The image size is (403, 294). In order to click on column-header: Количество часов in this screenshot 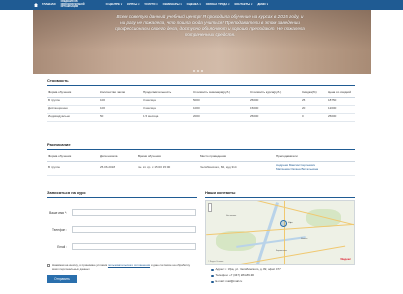, I will do `click(120, 93)`.